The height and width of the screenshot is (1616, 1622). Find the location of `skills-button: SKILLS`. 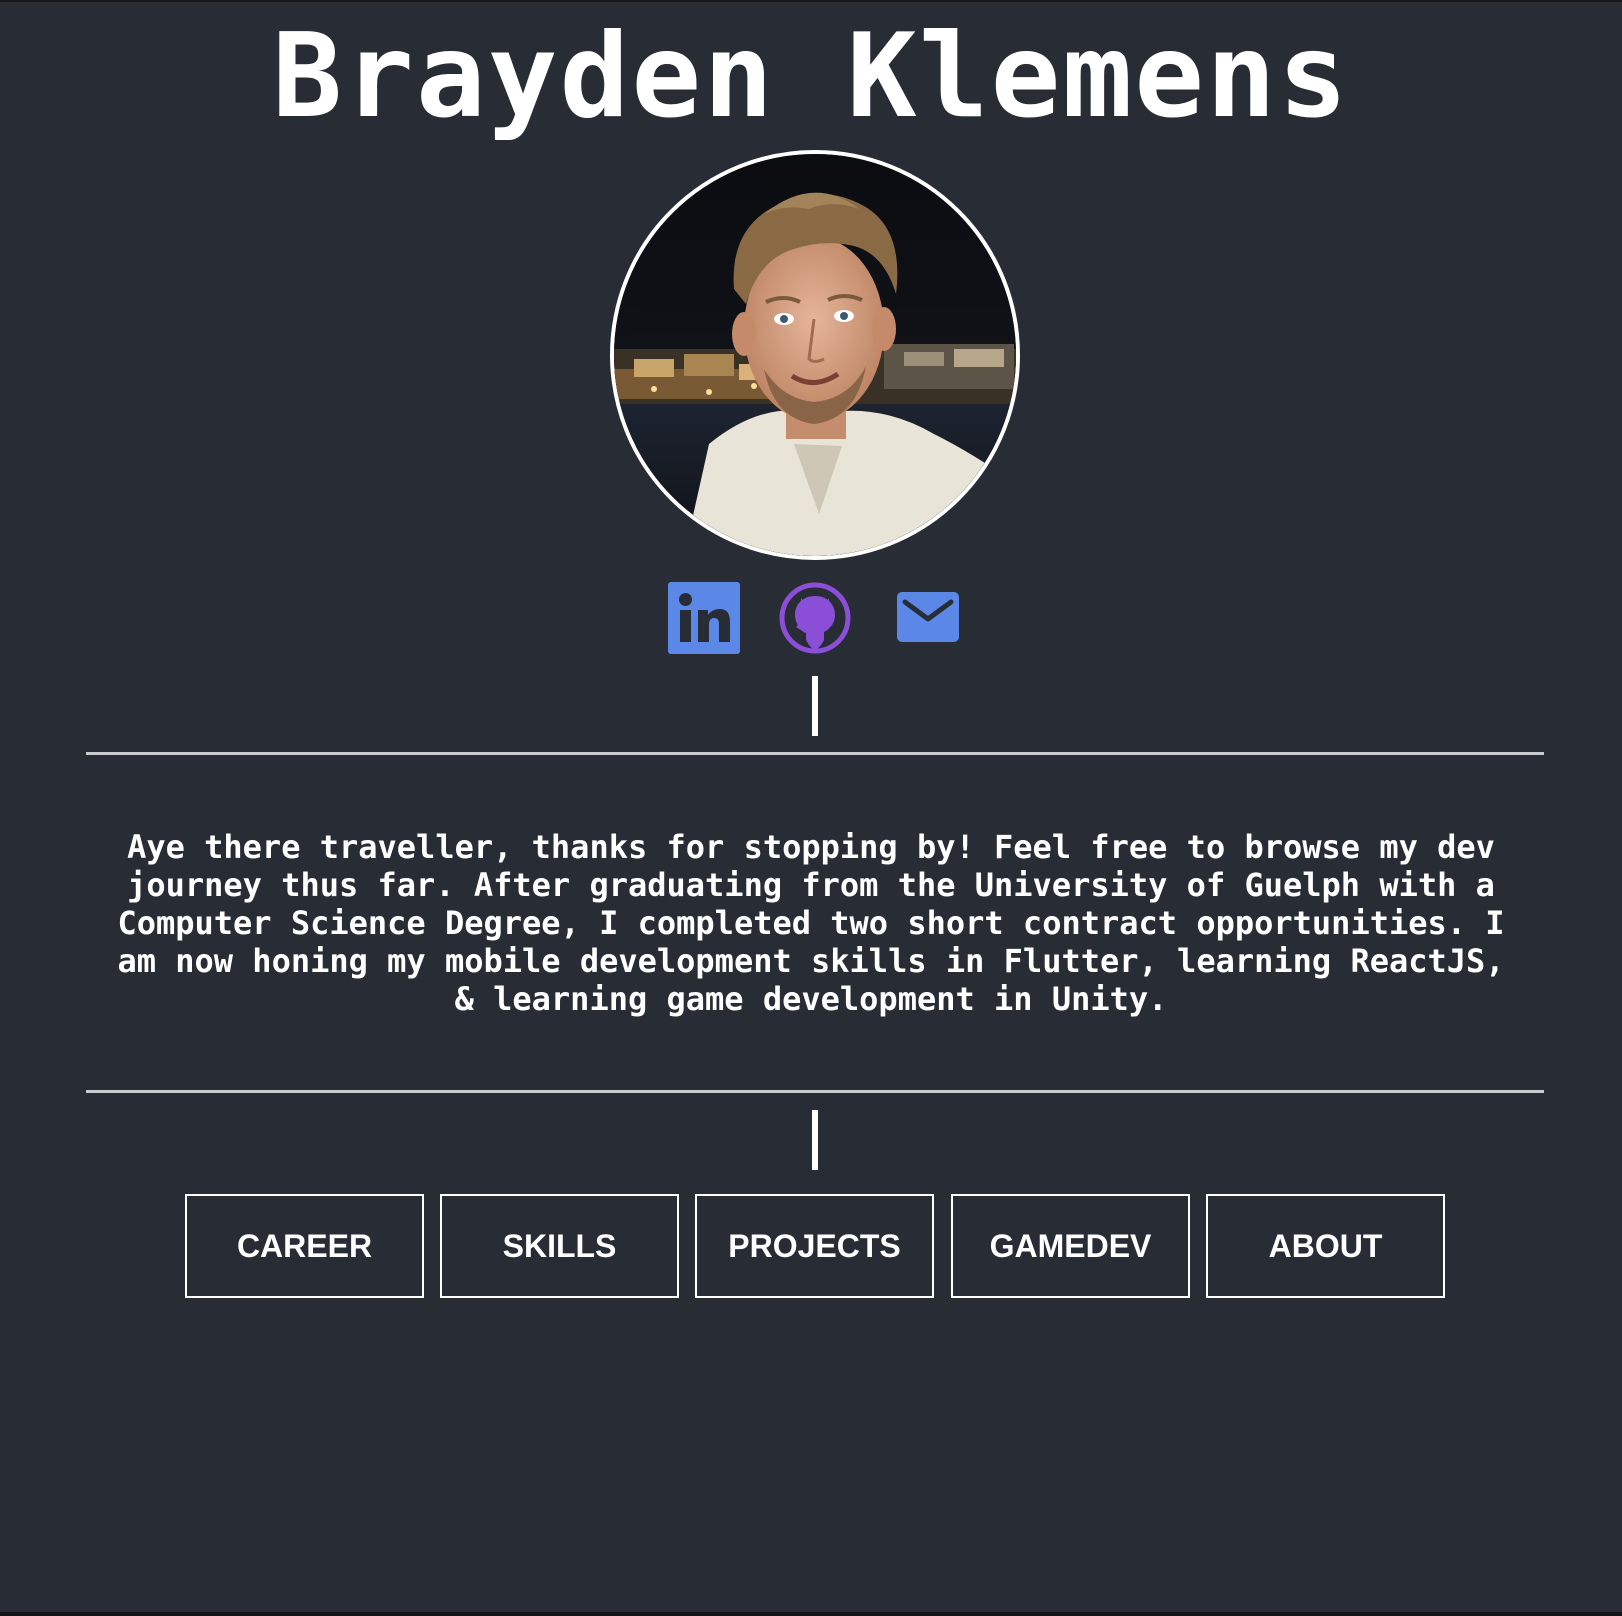

skills-button: SKILLS is located at coordinates (559, 1246).